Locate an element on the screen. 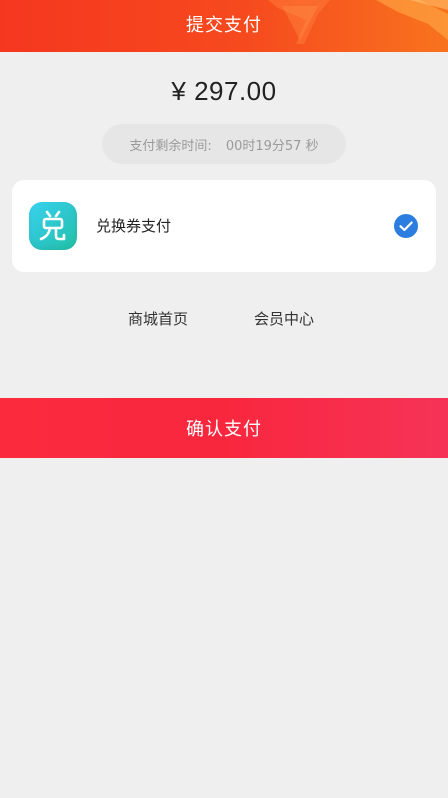 The image size is (448, 798). countdown-label: 支付剩余时间: is located at coordinates (170, 146).